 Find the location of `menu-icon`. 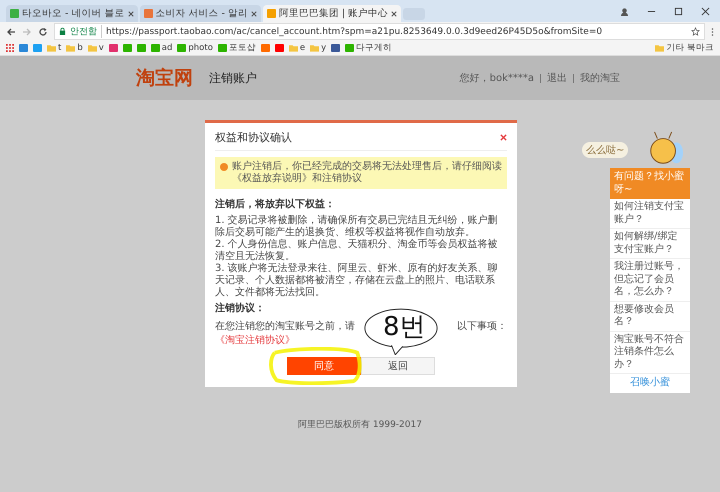

menu-icon is located at coordinates (712, 31).